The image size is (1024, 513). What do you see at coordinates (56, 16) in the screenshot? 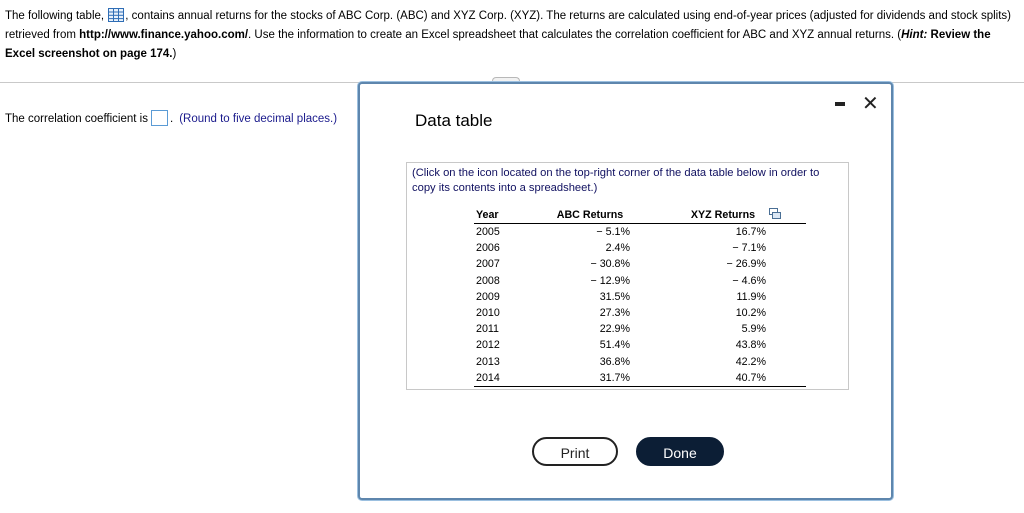
I see `problem-text-part1: The following table,` at bounding box center [56, 16].